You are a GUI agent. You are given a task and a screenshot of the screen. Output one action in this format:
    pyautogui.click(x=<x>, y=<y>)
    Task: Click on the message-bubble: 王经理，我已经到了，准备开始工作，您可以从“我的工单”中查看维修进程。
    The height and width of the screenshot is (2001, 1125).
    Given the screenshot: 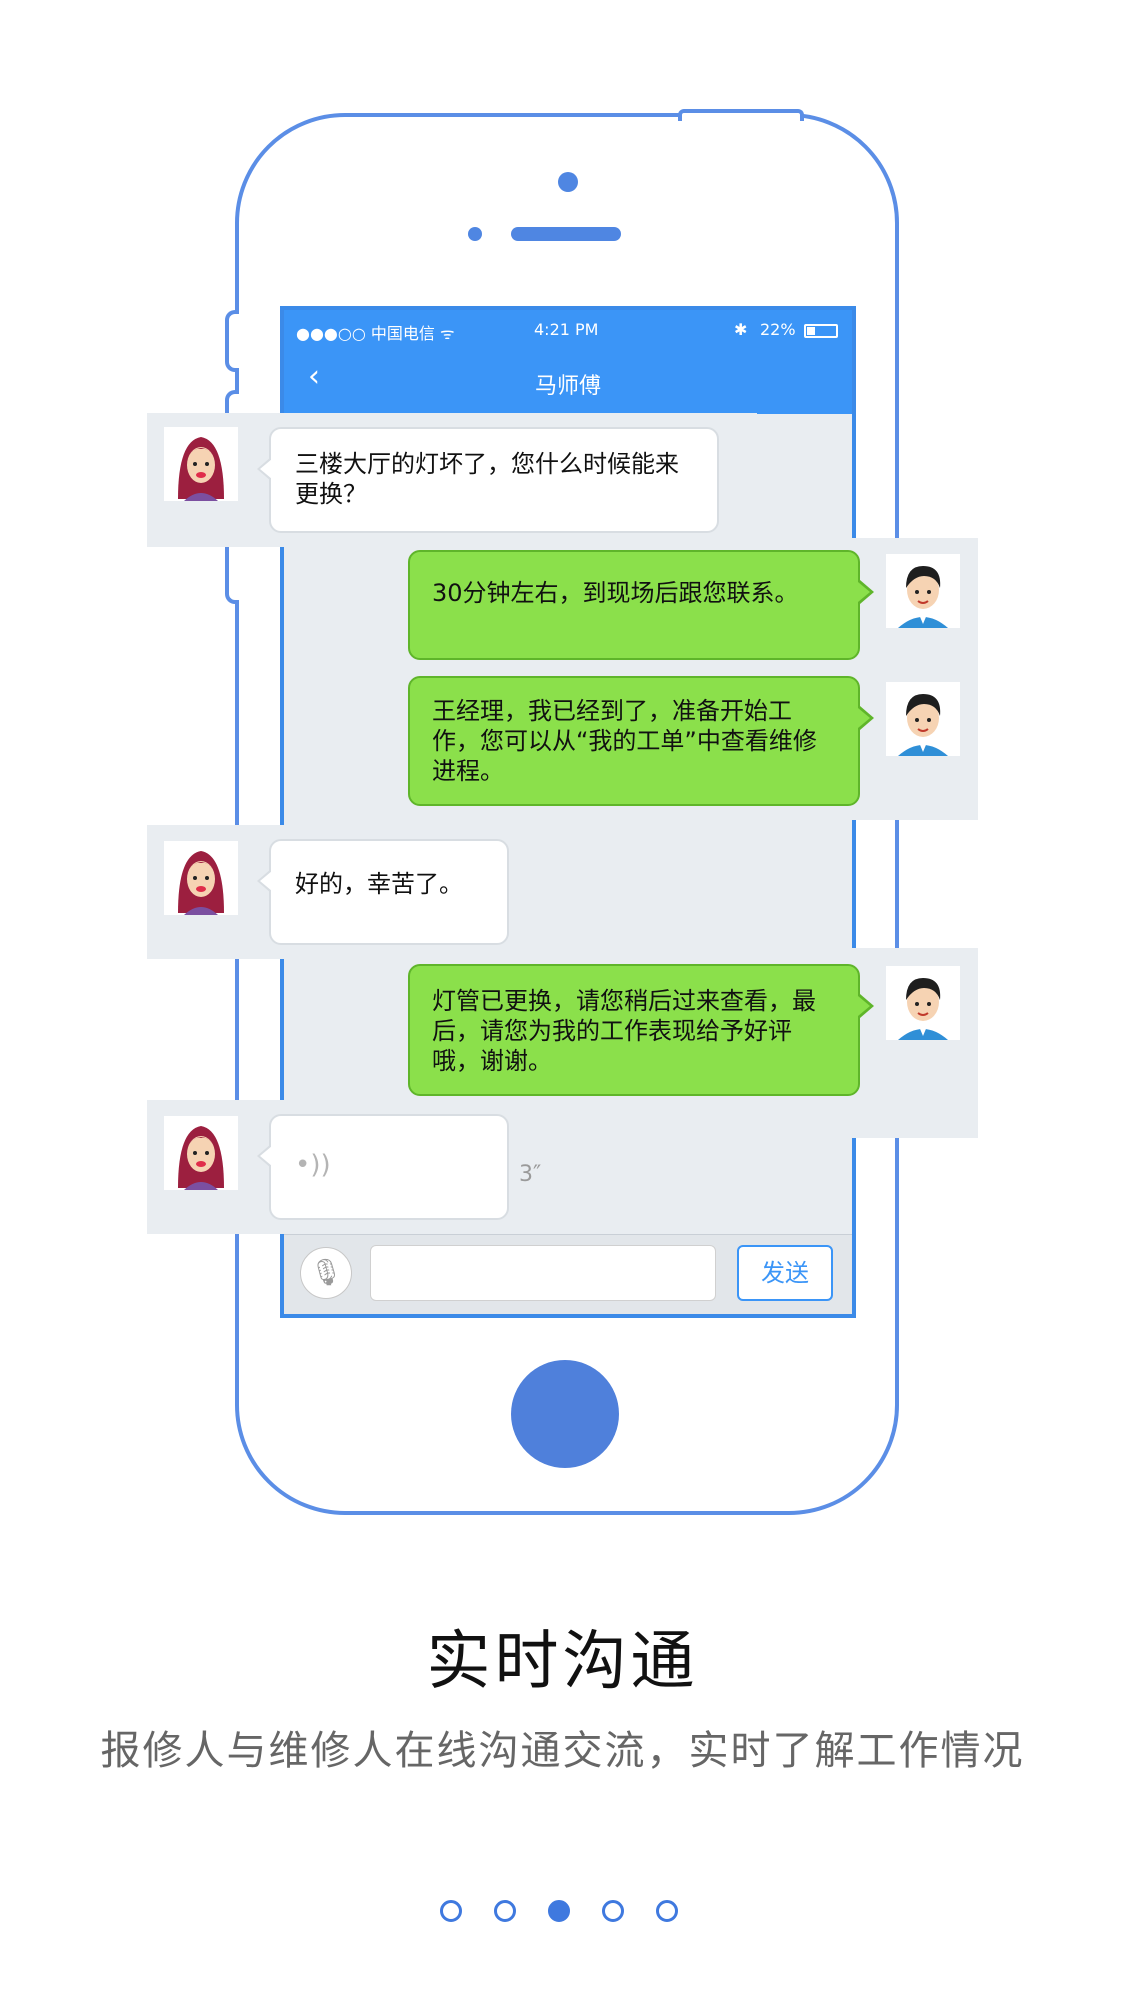 What is the action you would take?
    pyautogui.click(x=641, y=741)
    